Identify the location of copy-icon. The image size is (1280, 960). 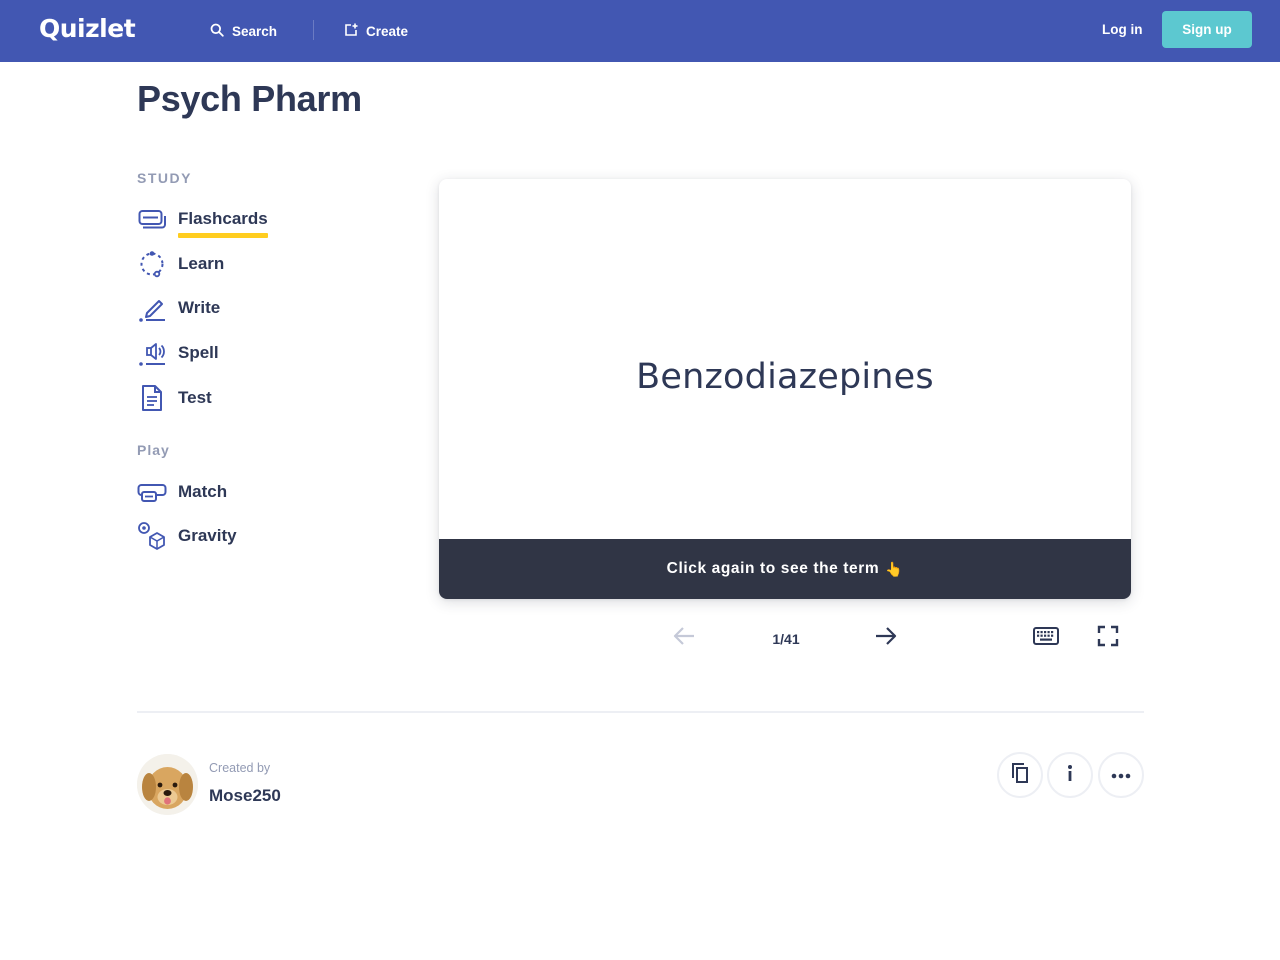
(1020, 775).